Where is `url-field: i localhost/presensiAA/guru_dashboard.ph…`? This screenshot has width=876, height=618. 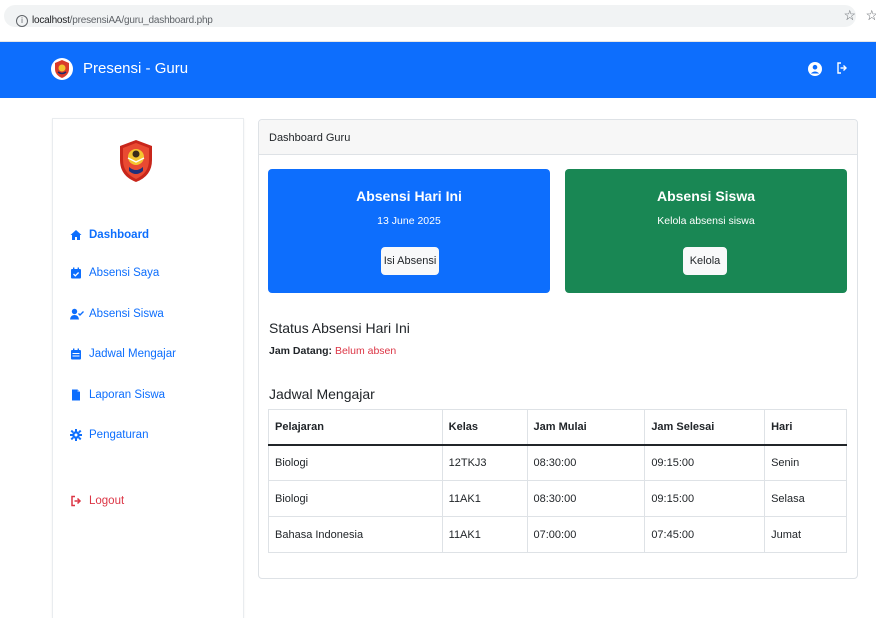
url-field: i localhost/presensiAA/guru_dashboard.ph… is located at coordinates (430, 16).